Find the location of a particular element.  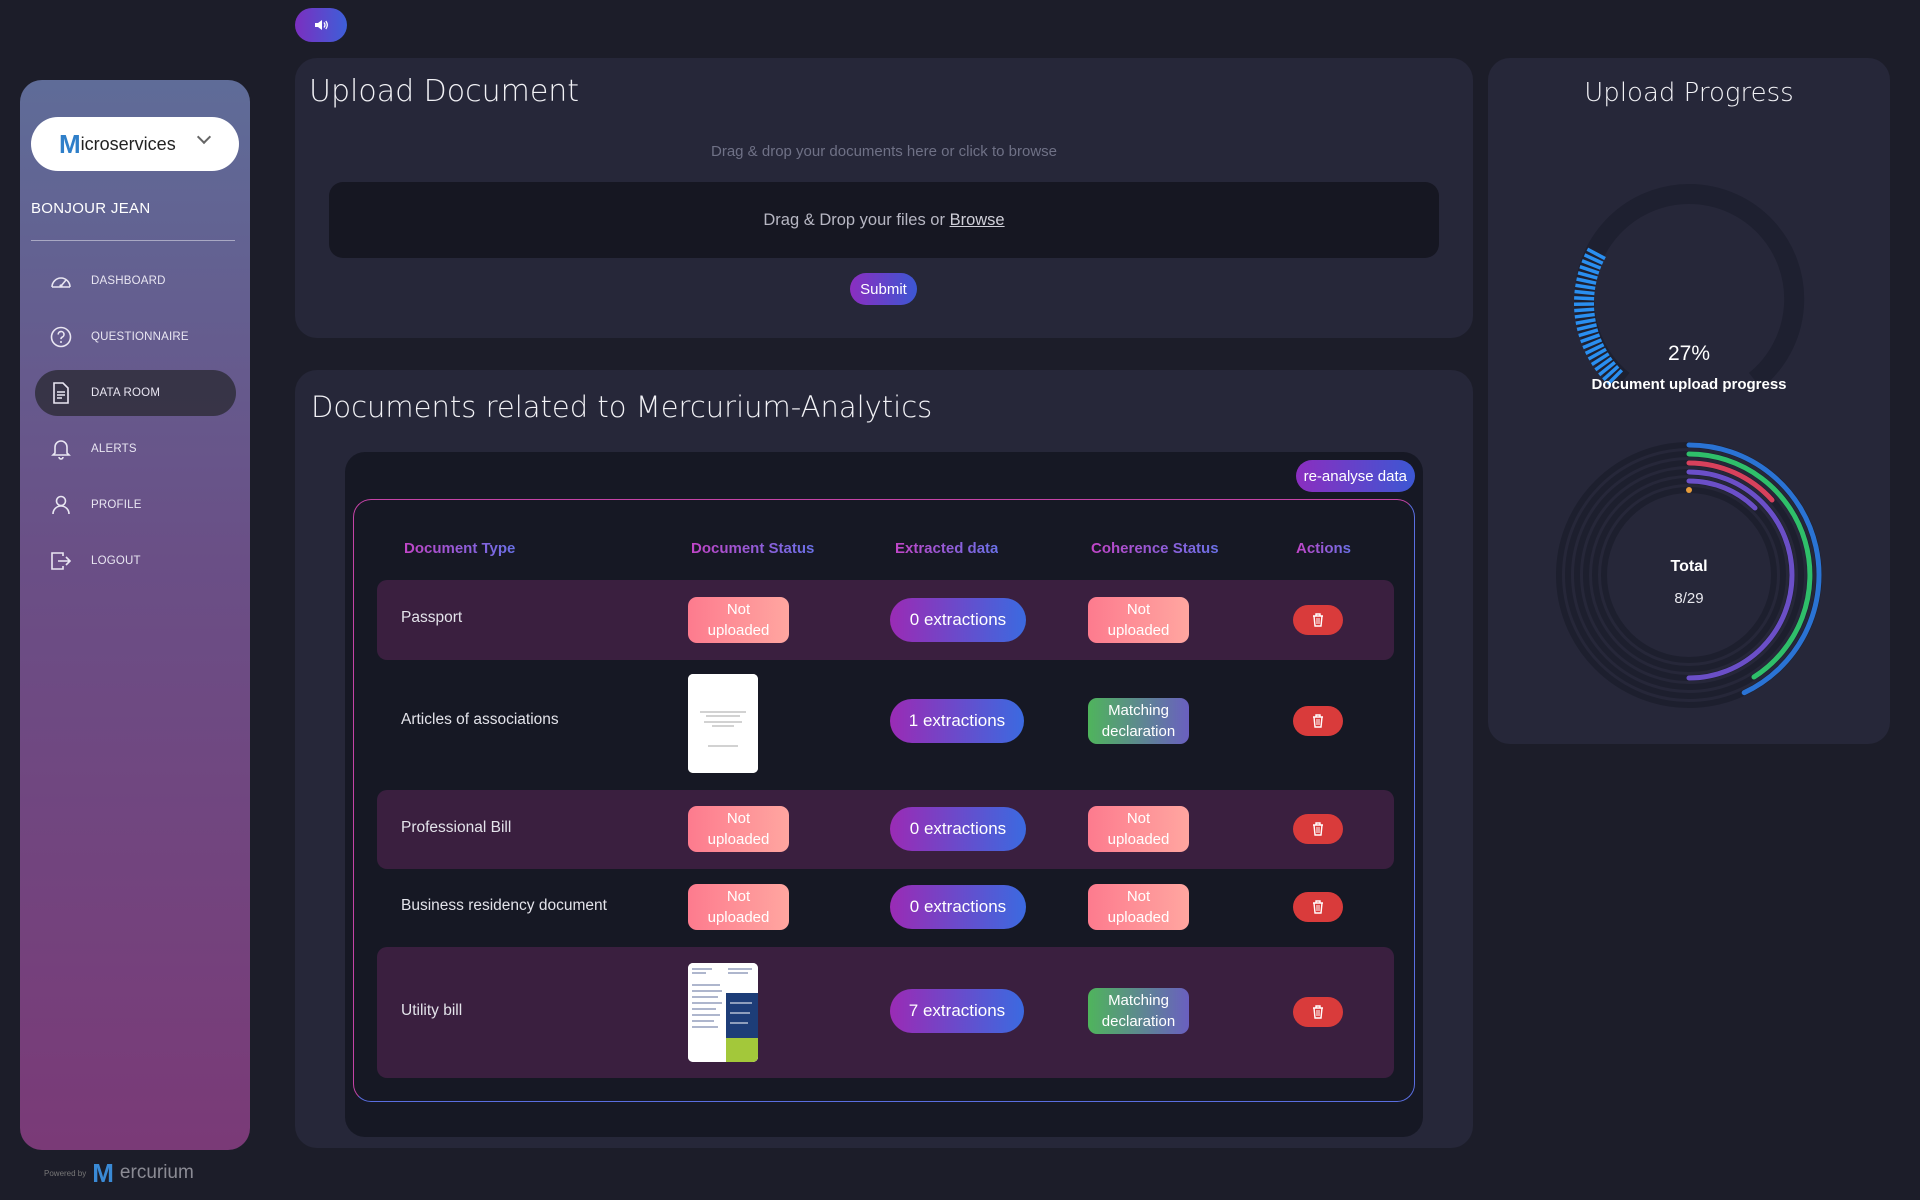

question-icon is located at coordinates (61, 337).